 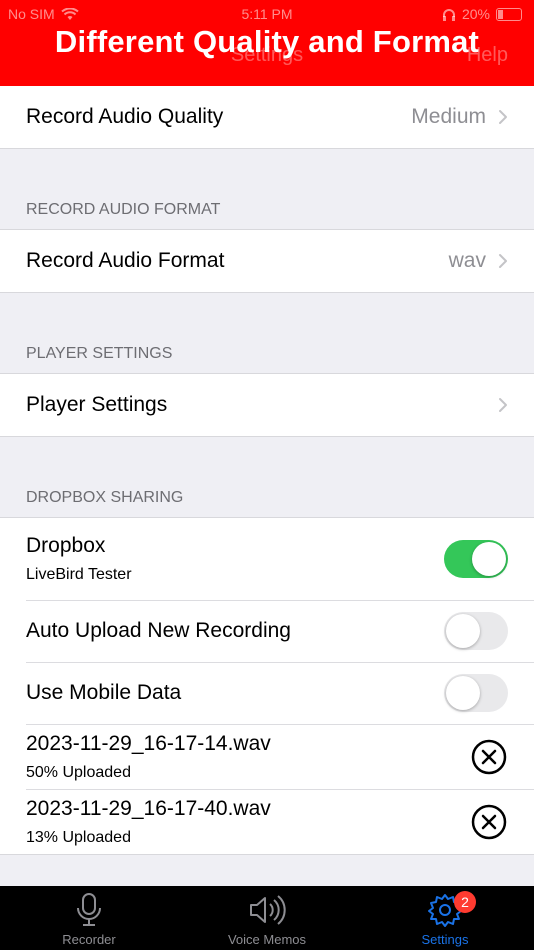 What do you see at coordinates (78, 772) in the screenshot?
I see `upload-status: 50% Uploaded` at bounding box center [78, 772].